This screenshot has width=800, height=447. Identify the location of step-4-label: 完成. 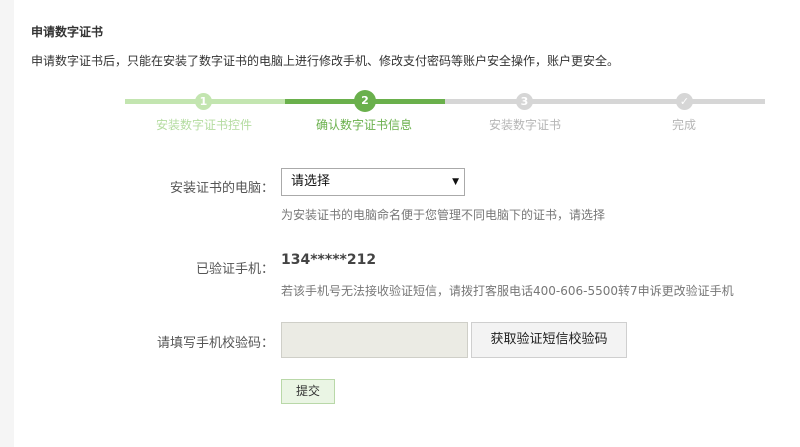
(683, 125).